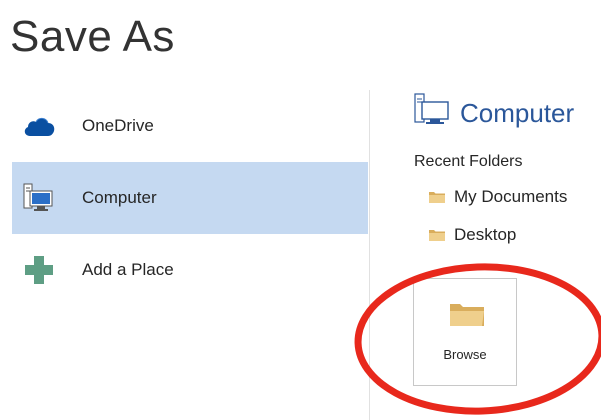 This screenshot has width=601, height=420. Describe the element at coordinates (128, 269) in the screenshot. I see `place-label: Add a Place` at that location.